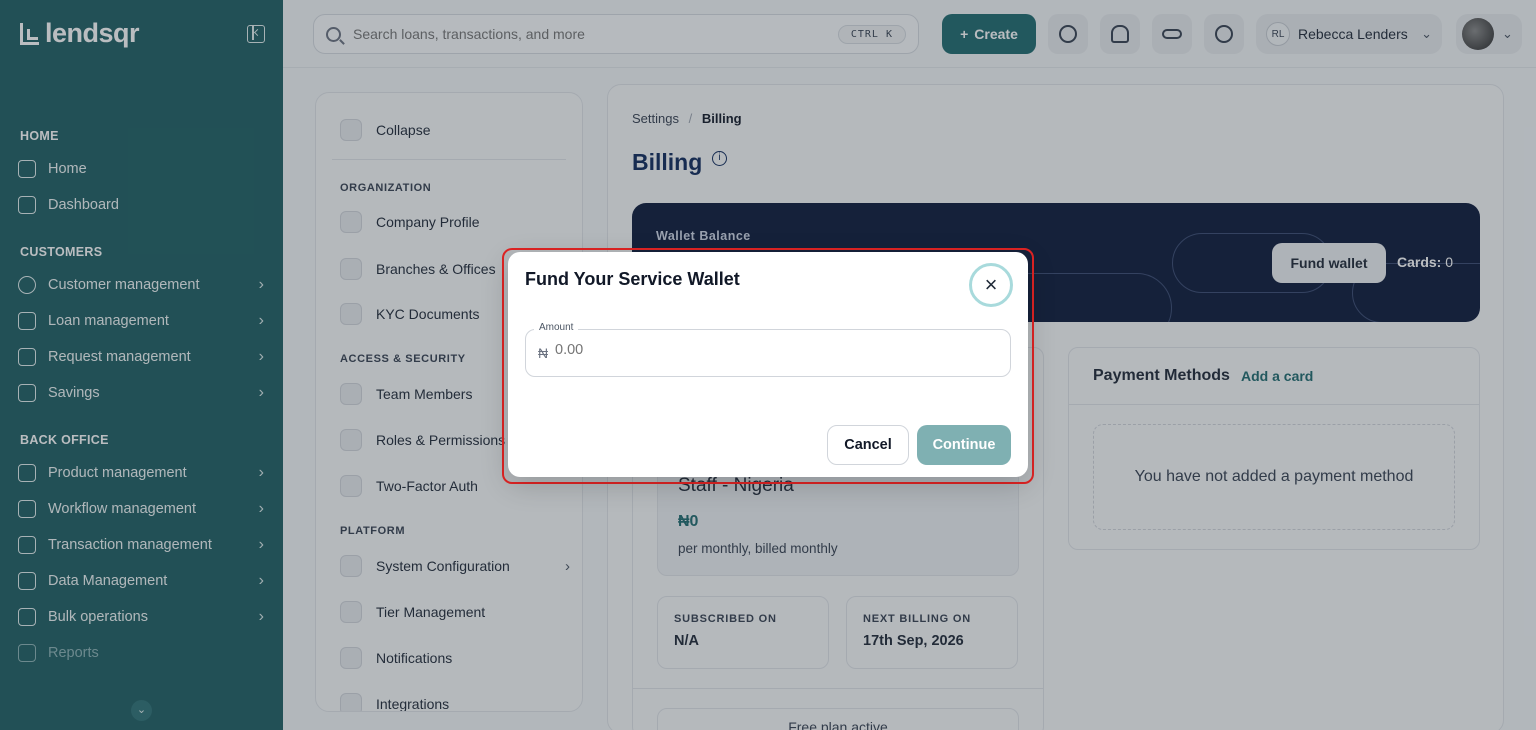  I want to click on amount-field: Amount ₦, so click(768, 349).